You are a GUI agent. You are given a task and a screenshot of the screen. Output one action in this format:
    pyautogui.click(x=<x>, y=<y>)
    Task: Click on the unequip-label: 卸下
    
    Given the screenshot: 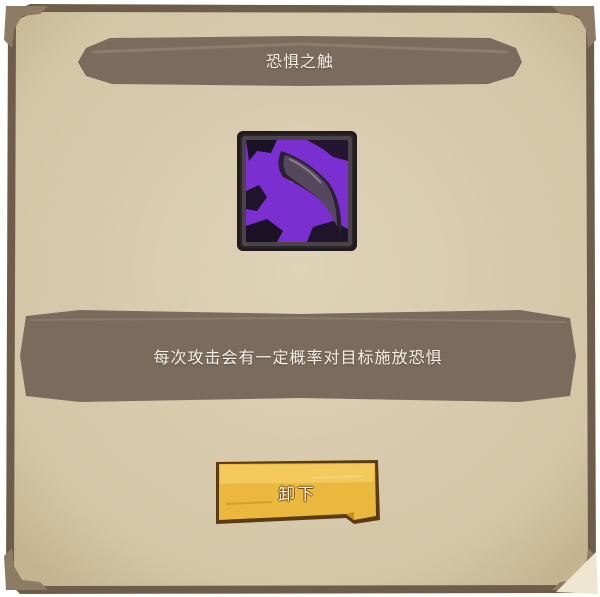 What is the action you would take?
    pyautogui.click(x=297, y=494)
    